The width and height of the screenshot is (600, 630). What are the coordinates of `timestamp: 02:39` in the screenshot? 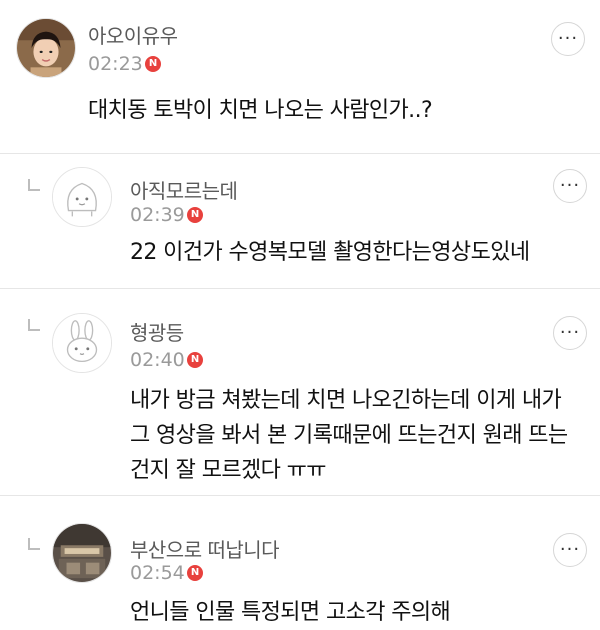 It's located at (157, 215).